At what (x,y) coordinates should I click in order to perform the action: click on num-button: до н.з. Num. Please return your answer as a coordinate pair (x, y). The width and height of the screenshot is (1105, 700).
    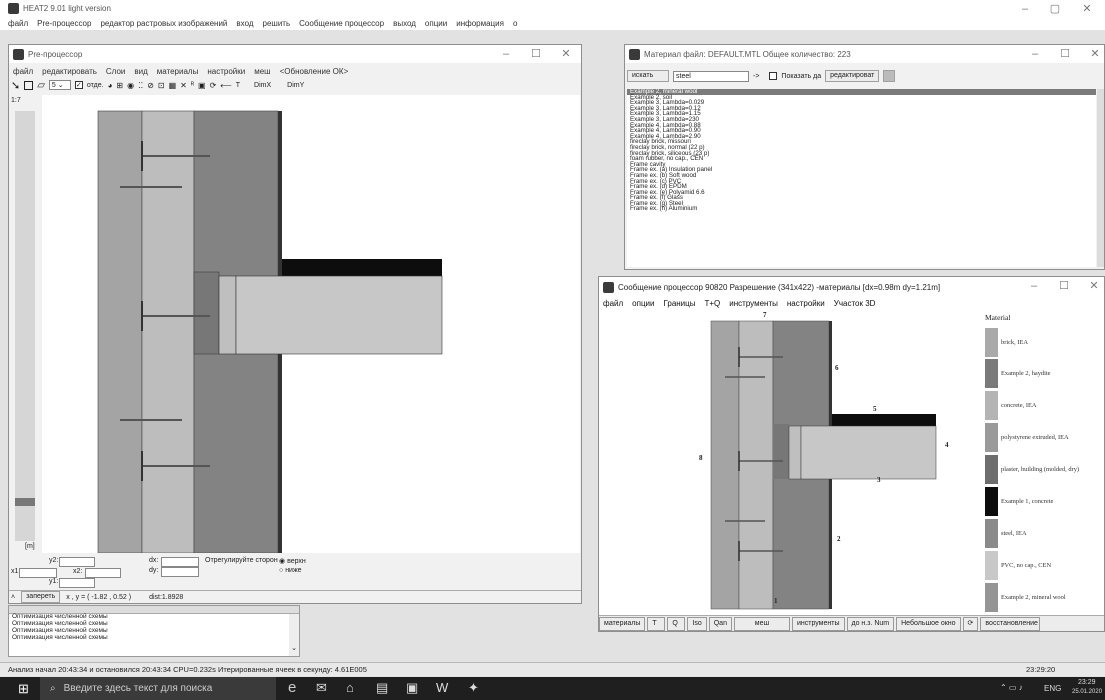
    Looking at the image, I should click on (870, 623).